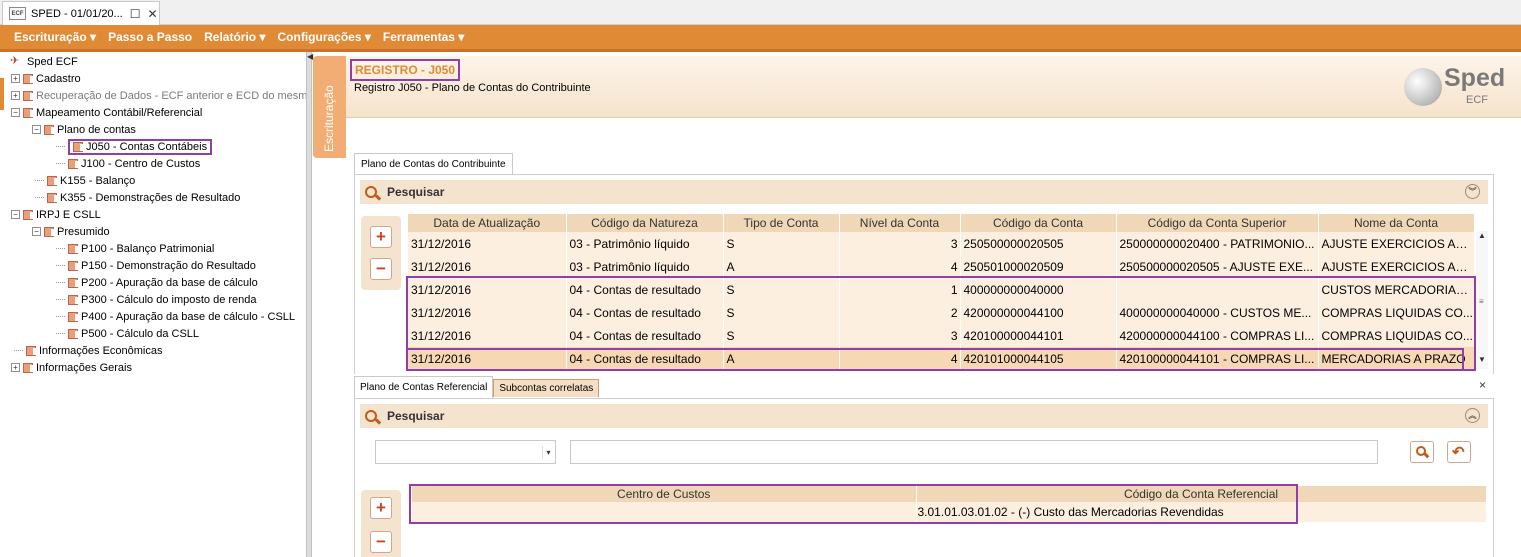  Describe the element at coordinates (56, 214) in the screenshot. I see `tree-item-irpj-csll: − IRPJ E CSLL` at that location.